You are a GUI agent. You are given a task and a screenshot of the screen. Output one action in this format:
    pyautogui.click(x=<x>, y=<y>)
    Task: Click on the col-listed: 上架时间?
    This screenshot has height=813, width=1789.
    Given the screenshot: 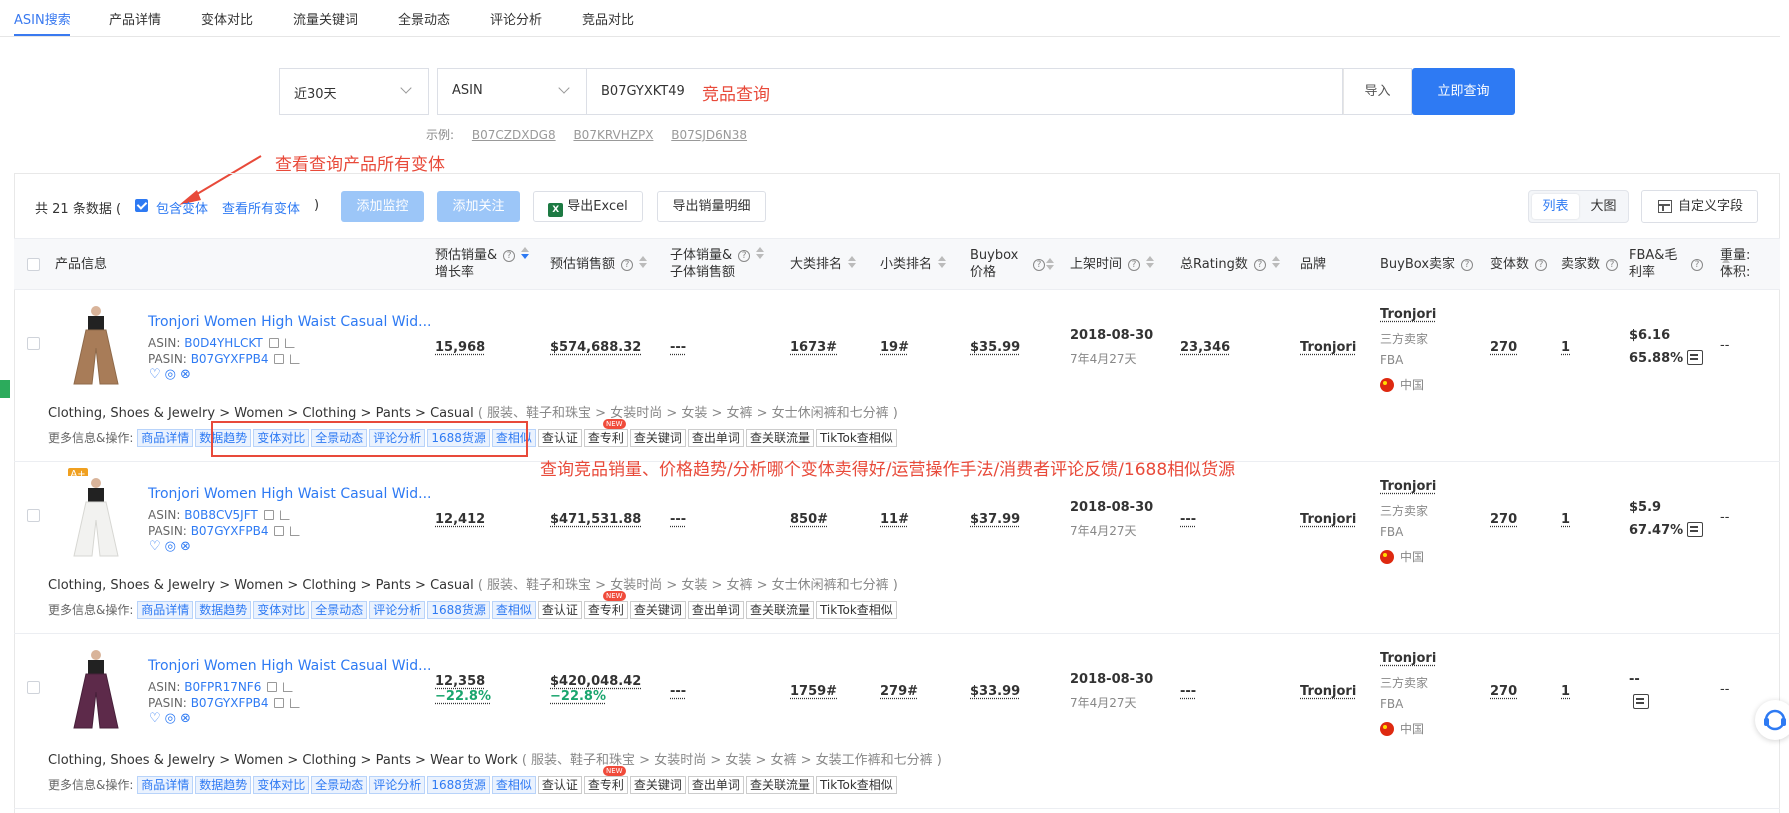 What is the action you would take?
    pyautogui.click(x=1112, y=264)
    